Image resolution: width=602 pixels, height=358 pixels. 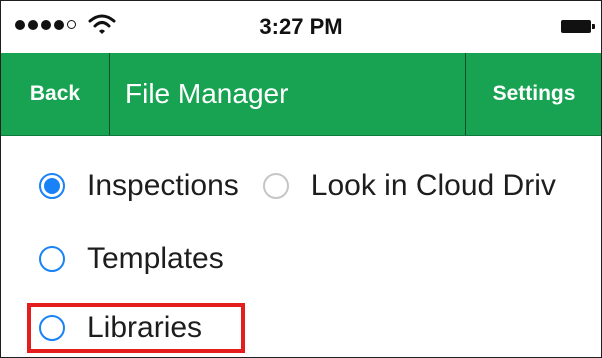 I want to click on libraries-highlight-box, so click(x=136, y=328).